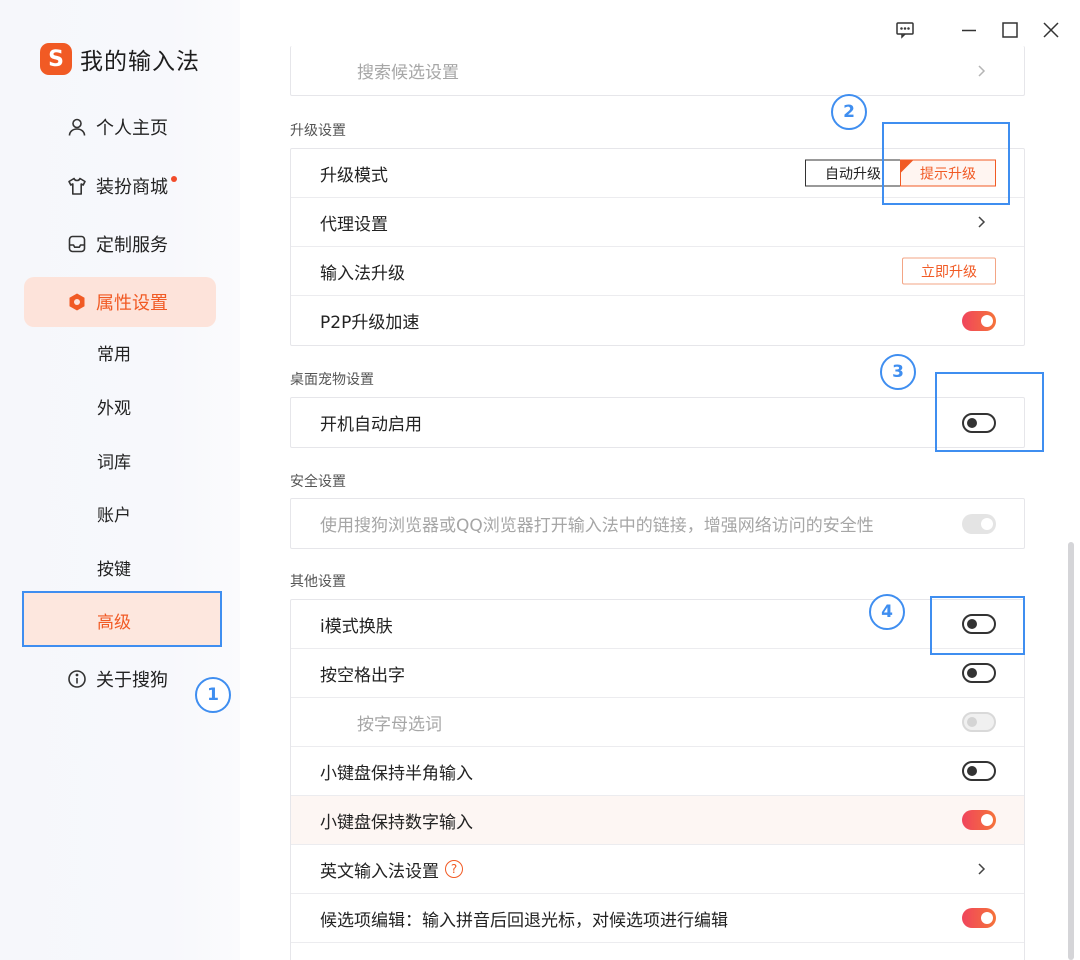 The image size is (1080, 960). What do you see at coordinates (657, 951) in the screenshot?
I see `cutoff-row` at bounding box center [657, 951].